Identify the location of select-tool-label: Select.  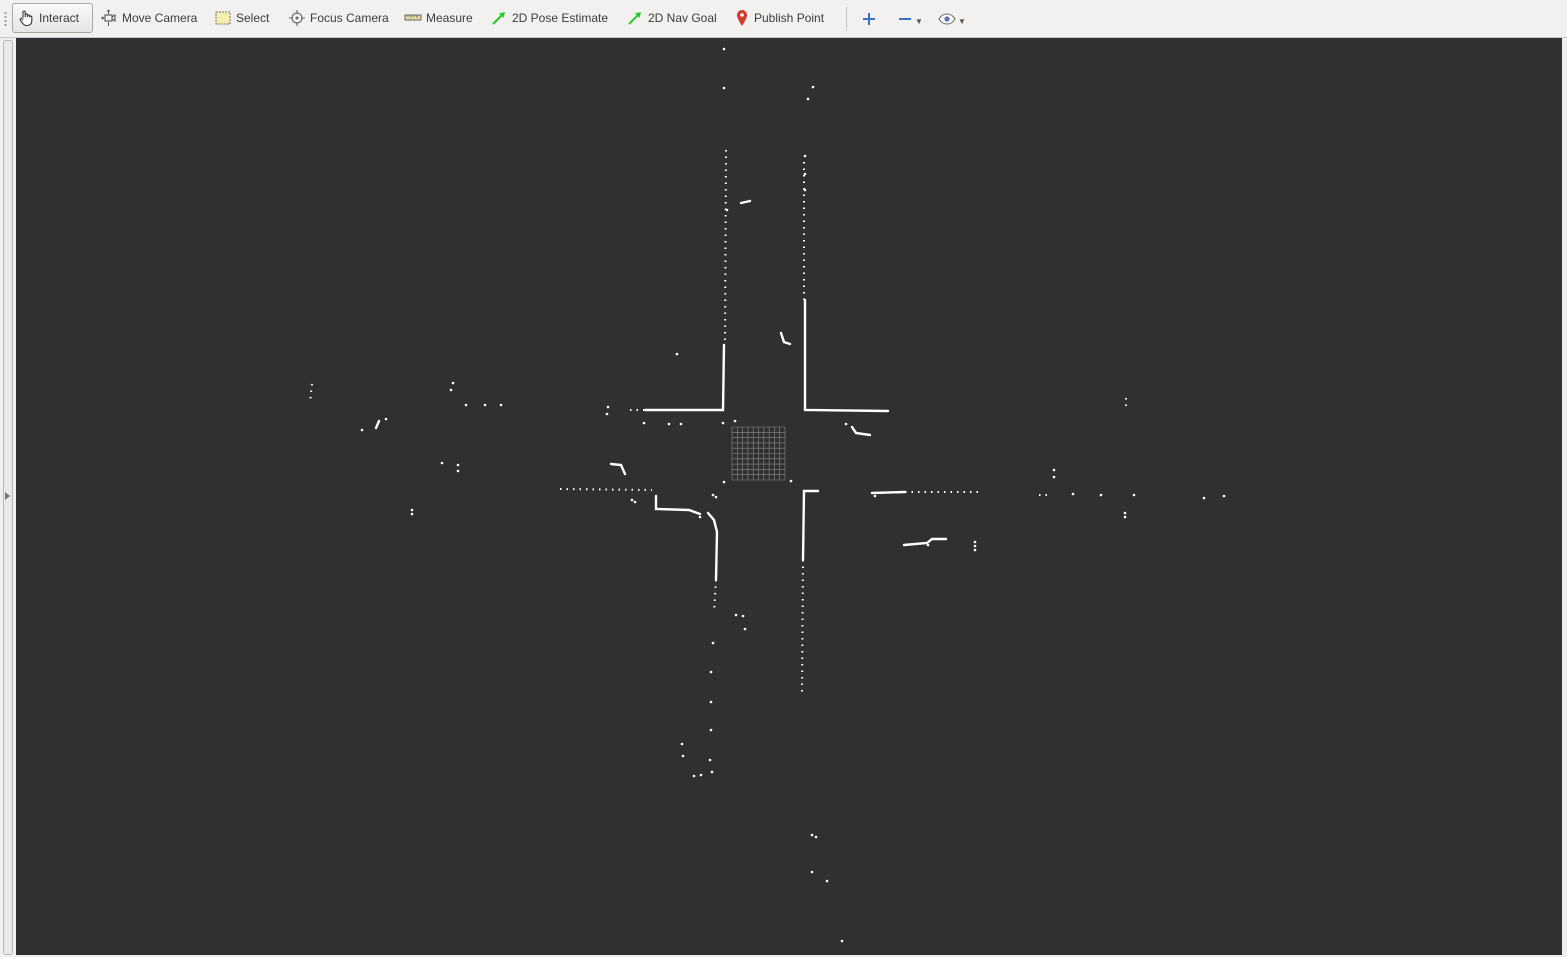
(253, 18).